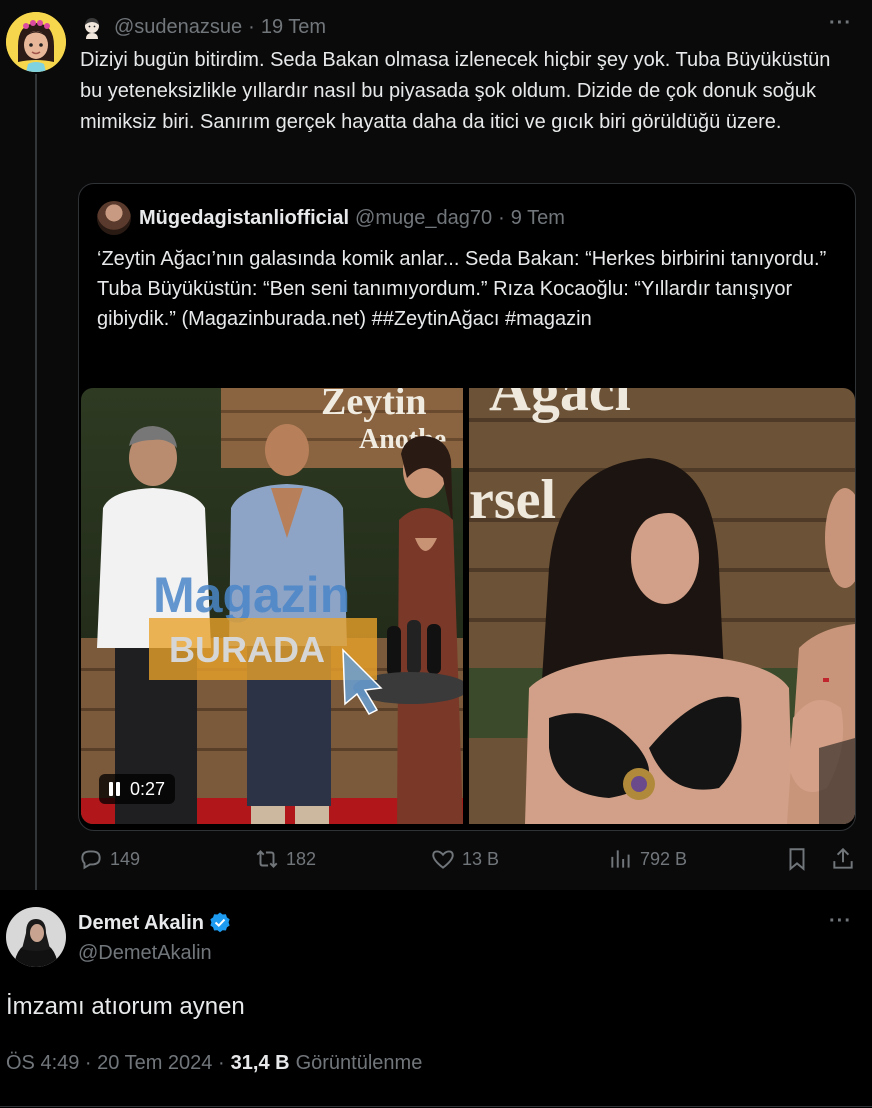  Describe the element at coordinates (664, 858) in the screenshot. I see `views-count: 792 B` at that location.